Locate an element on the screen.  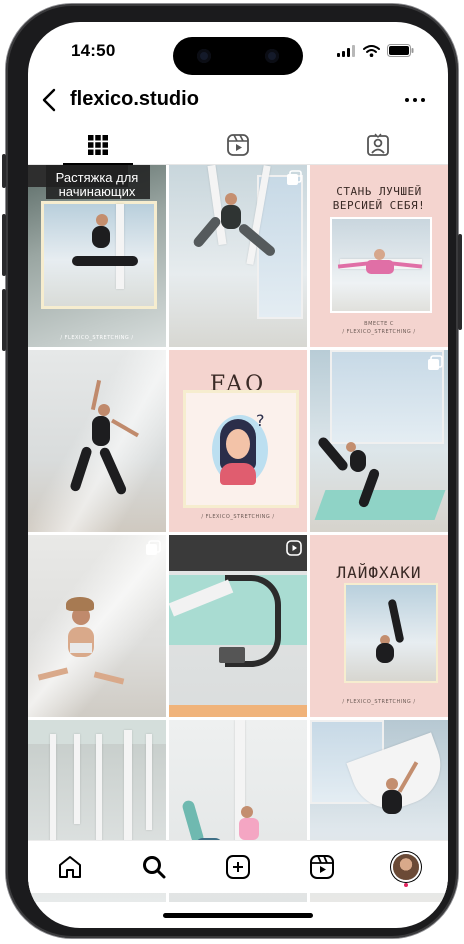
grid-icon is located at coordinates (98, 145).